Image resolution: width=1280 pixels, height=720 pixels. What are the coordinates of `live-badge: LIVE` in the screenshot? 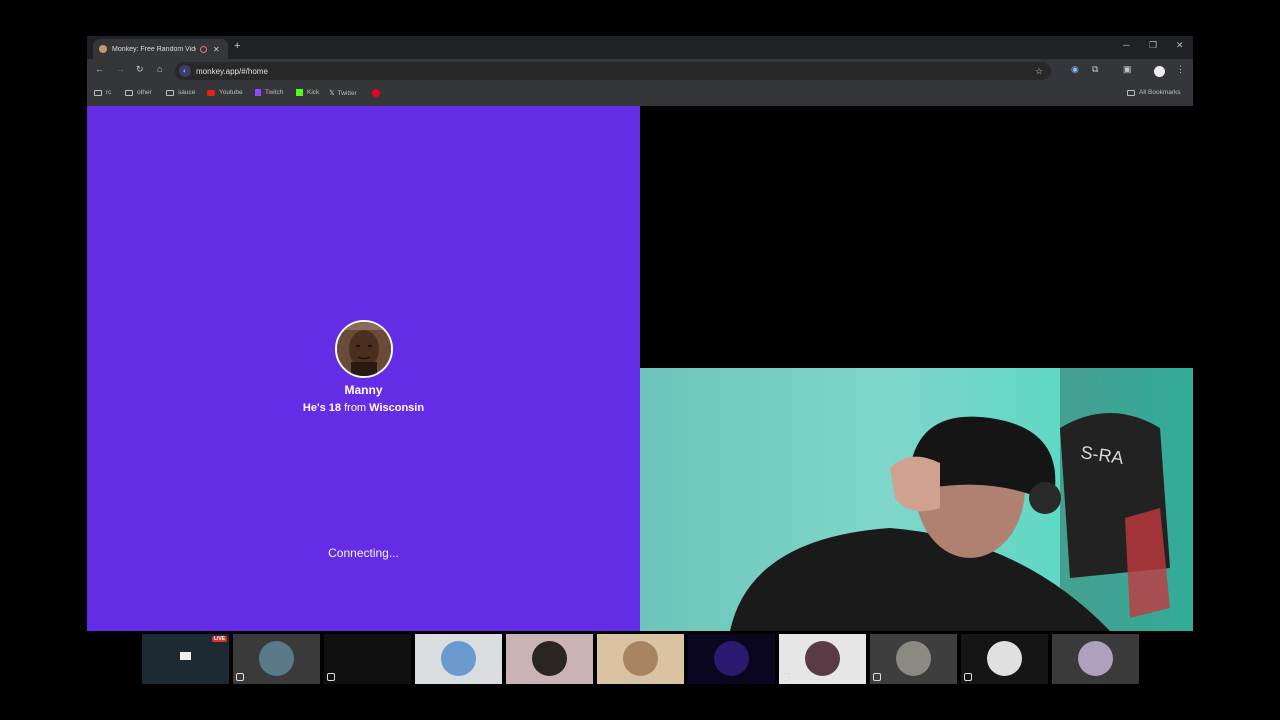 It's located at (219, 639).